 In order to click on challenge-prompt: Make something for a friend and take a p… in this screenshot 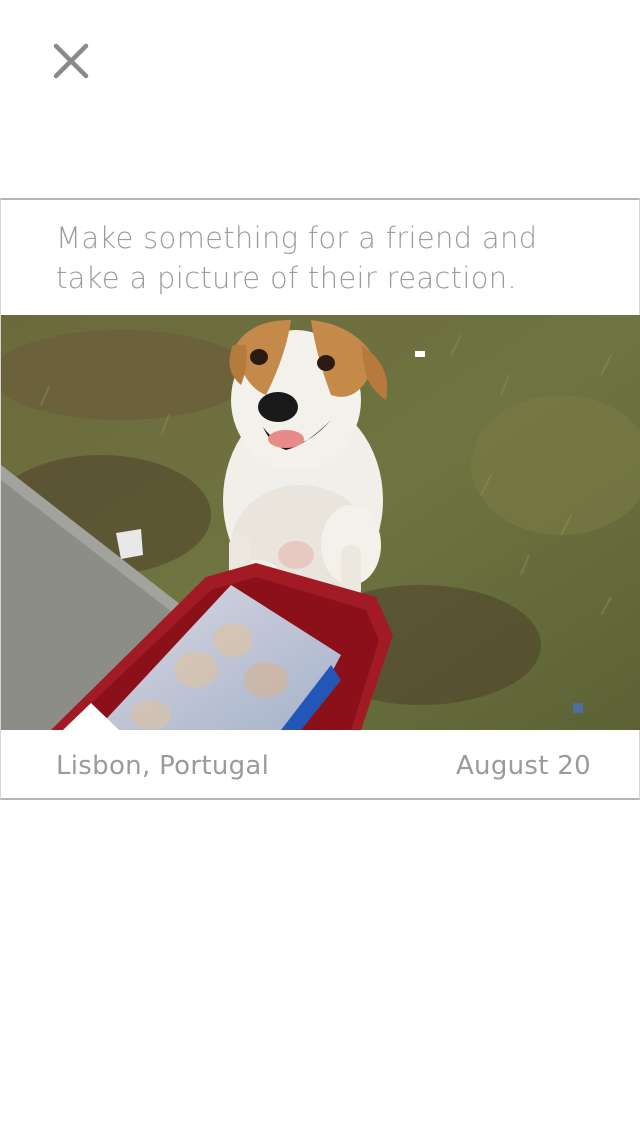, I will do `click(297, 258)`.